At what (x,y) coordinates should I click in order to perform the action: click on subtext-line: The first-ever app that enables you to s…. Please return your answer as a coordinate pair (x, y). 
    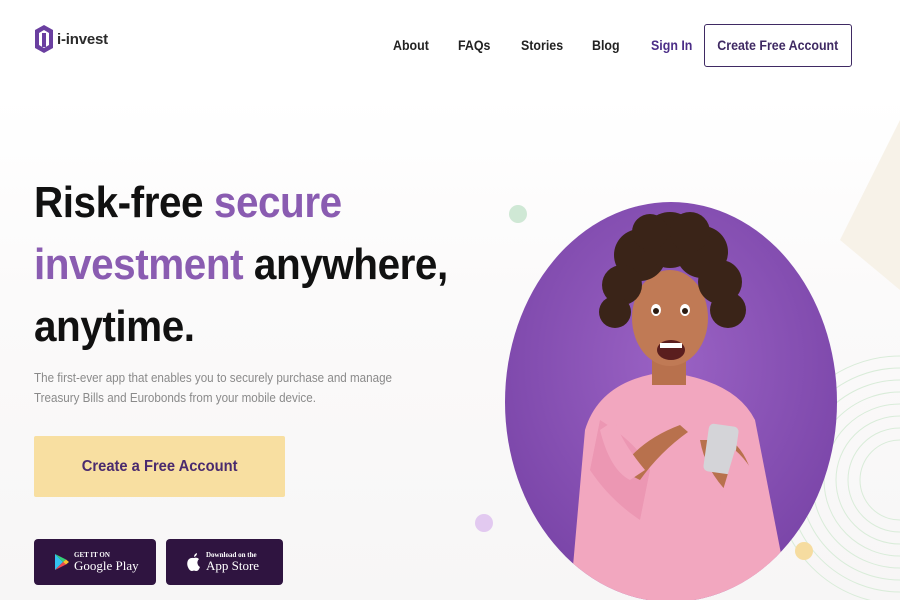
    Looking at the image, I should click on (213, 378).